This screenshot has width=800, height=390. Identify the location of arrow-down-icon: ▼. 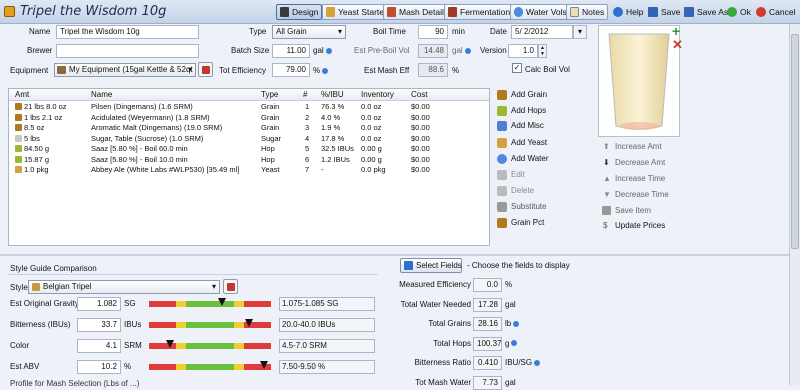
(607, 194).